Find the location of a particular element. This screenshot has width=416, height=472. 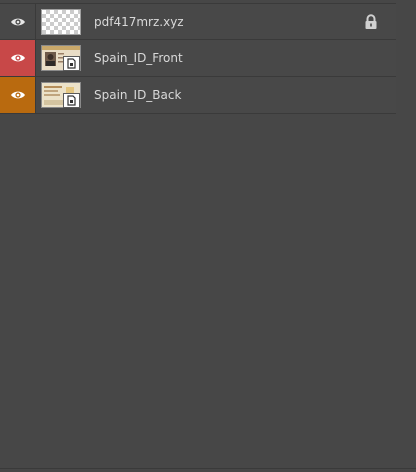

panel-bottom-divider is located at coordinates (208, 468).